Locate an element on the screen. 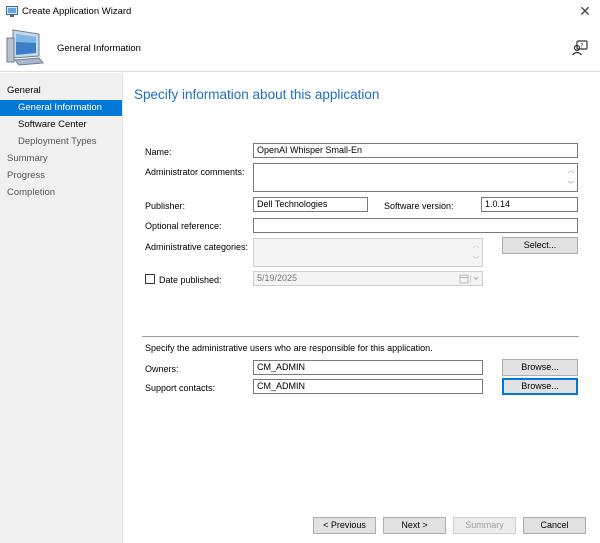 The width and height of the screenshot is (600, 543). publisher-label: Publisher: is located at coordinates (165, 206).